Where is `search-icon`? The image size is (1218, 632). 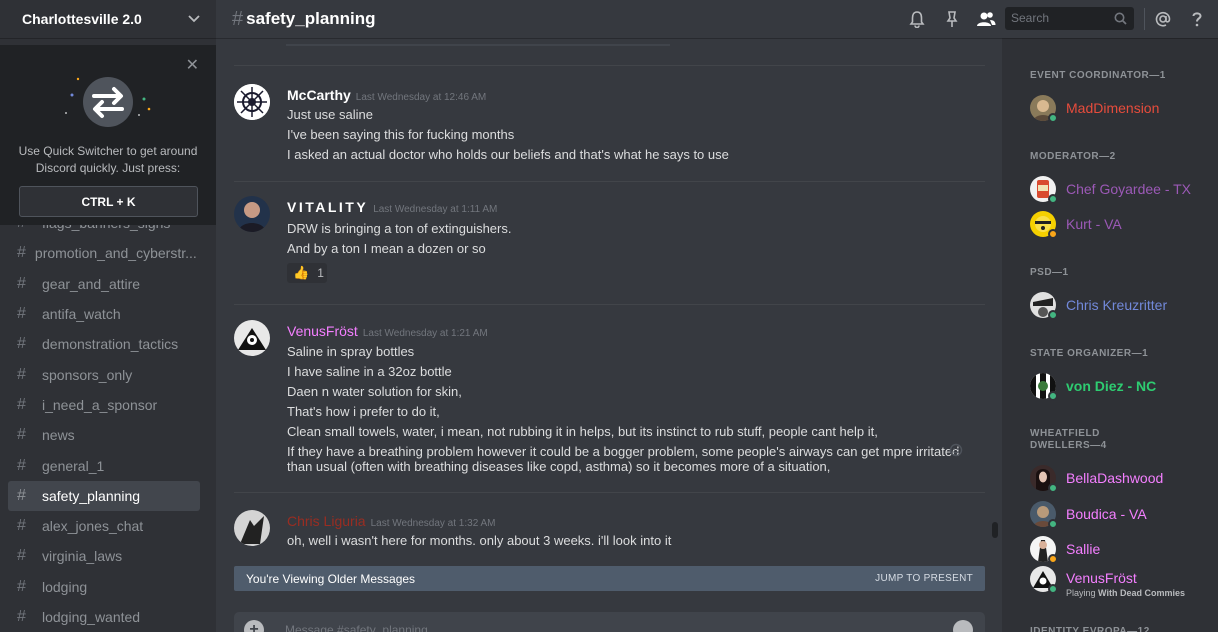 search-icon is located at coordinates (1120, 18).